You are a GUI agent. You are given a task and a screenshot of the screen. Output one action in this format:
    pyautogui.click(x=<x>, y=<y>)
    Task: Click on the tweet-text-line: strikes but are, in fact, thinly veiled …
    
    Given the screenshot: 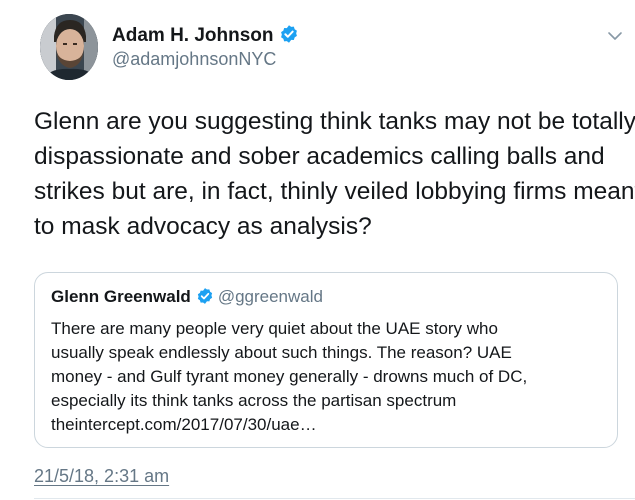 What is the action you would take?
    pyautogui.click(x=334, y=191)
    